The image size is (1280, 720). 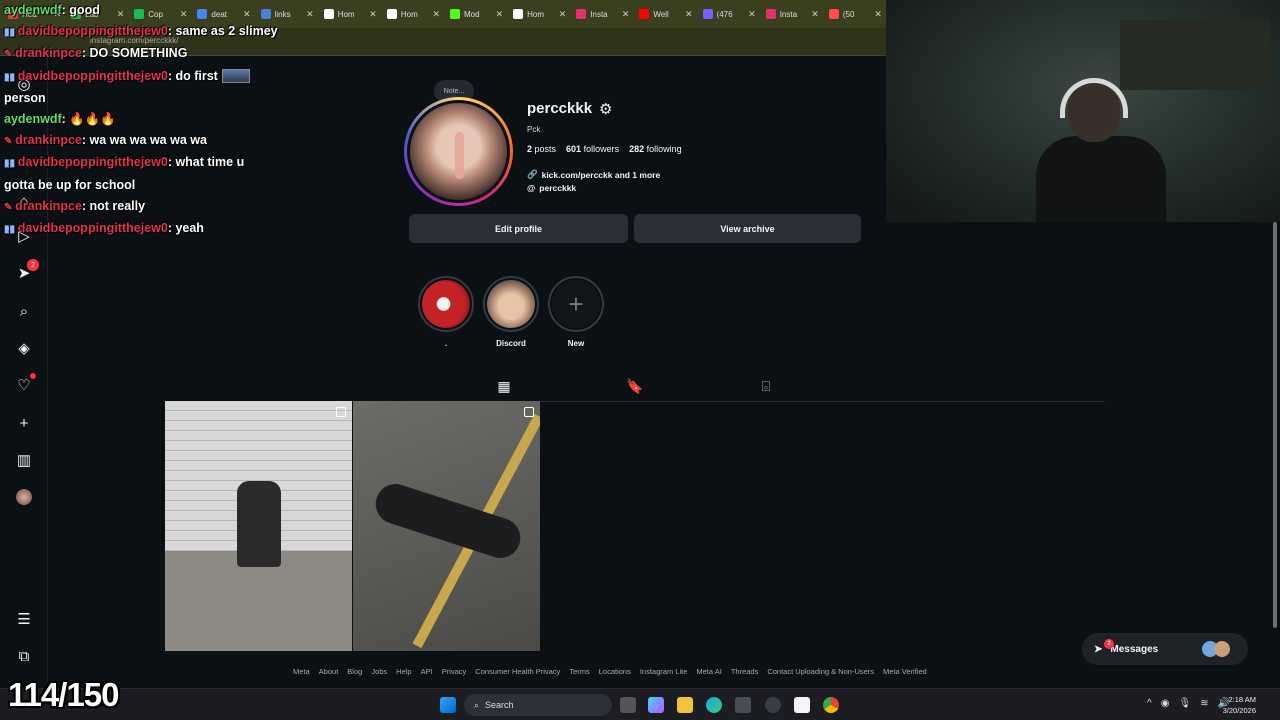 I want to click on saved-bookmark-icon: 🔖, so click(x=635, y=386).